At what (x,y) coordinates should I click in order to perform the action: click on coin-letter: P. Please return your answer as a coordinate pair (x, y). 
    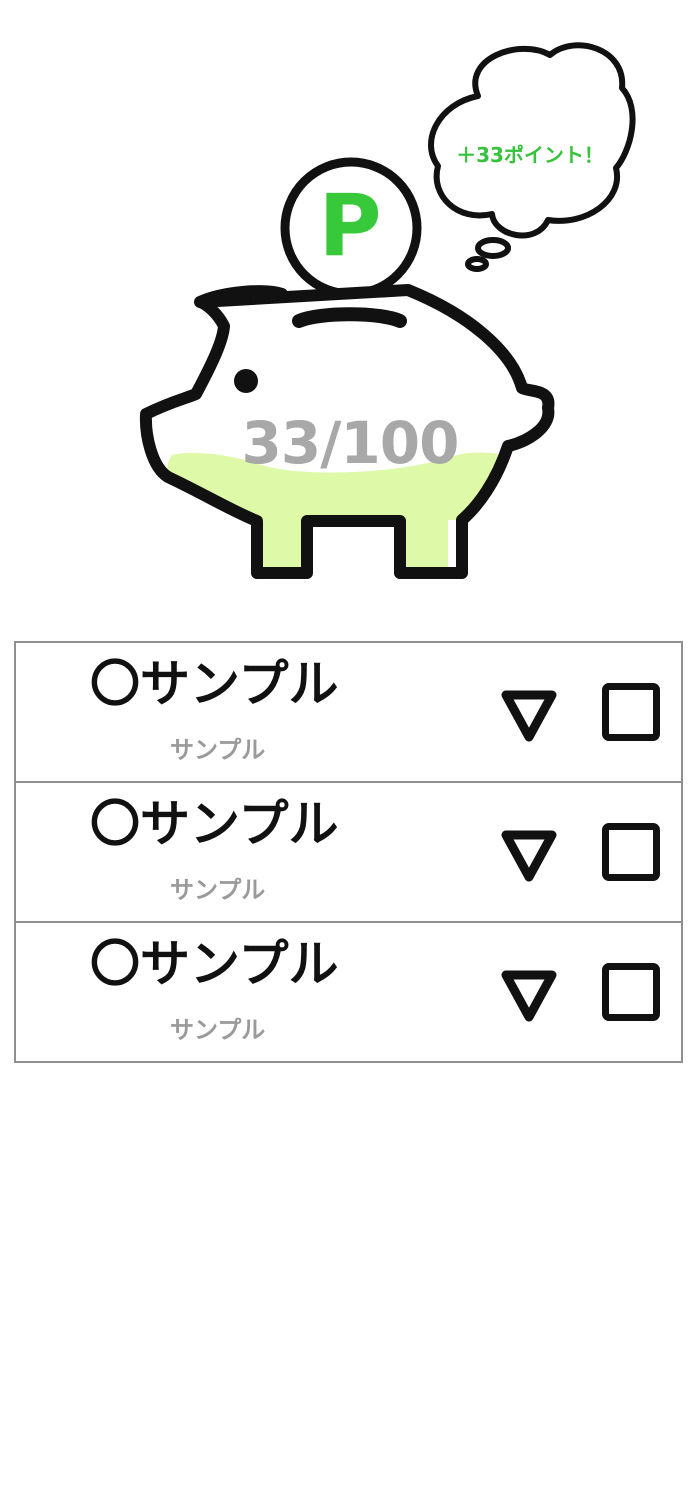
    Looking at the image, I should click on (350, 226).